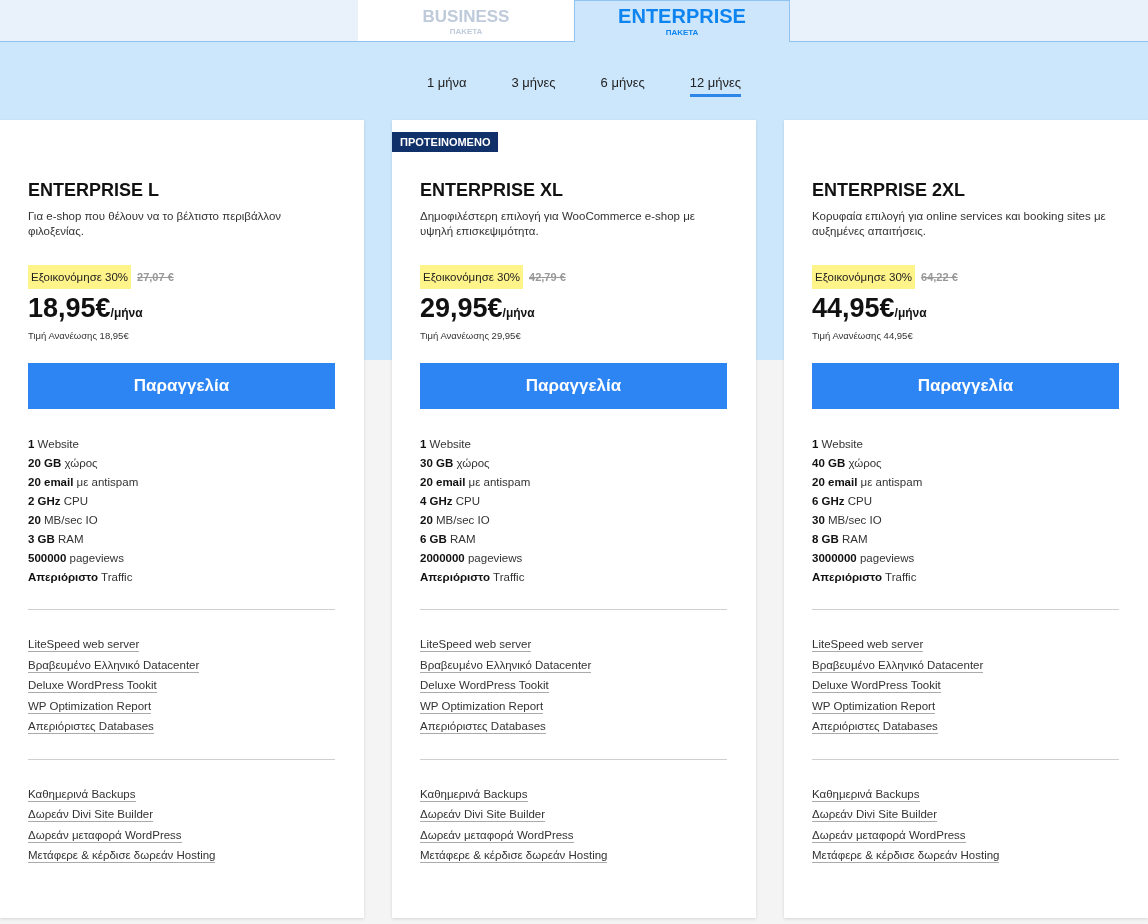 This screenshot has height=924, width=1148. Describe the element at coordinates (492, 190) in the screenshot. I see `plan-name: ENTERPRISE XL` at that location.